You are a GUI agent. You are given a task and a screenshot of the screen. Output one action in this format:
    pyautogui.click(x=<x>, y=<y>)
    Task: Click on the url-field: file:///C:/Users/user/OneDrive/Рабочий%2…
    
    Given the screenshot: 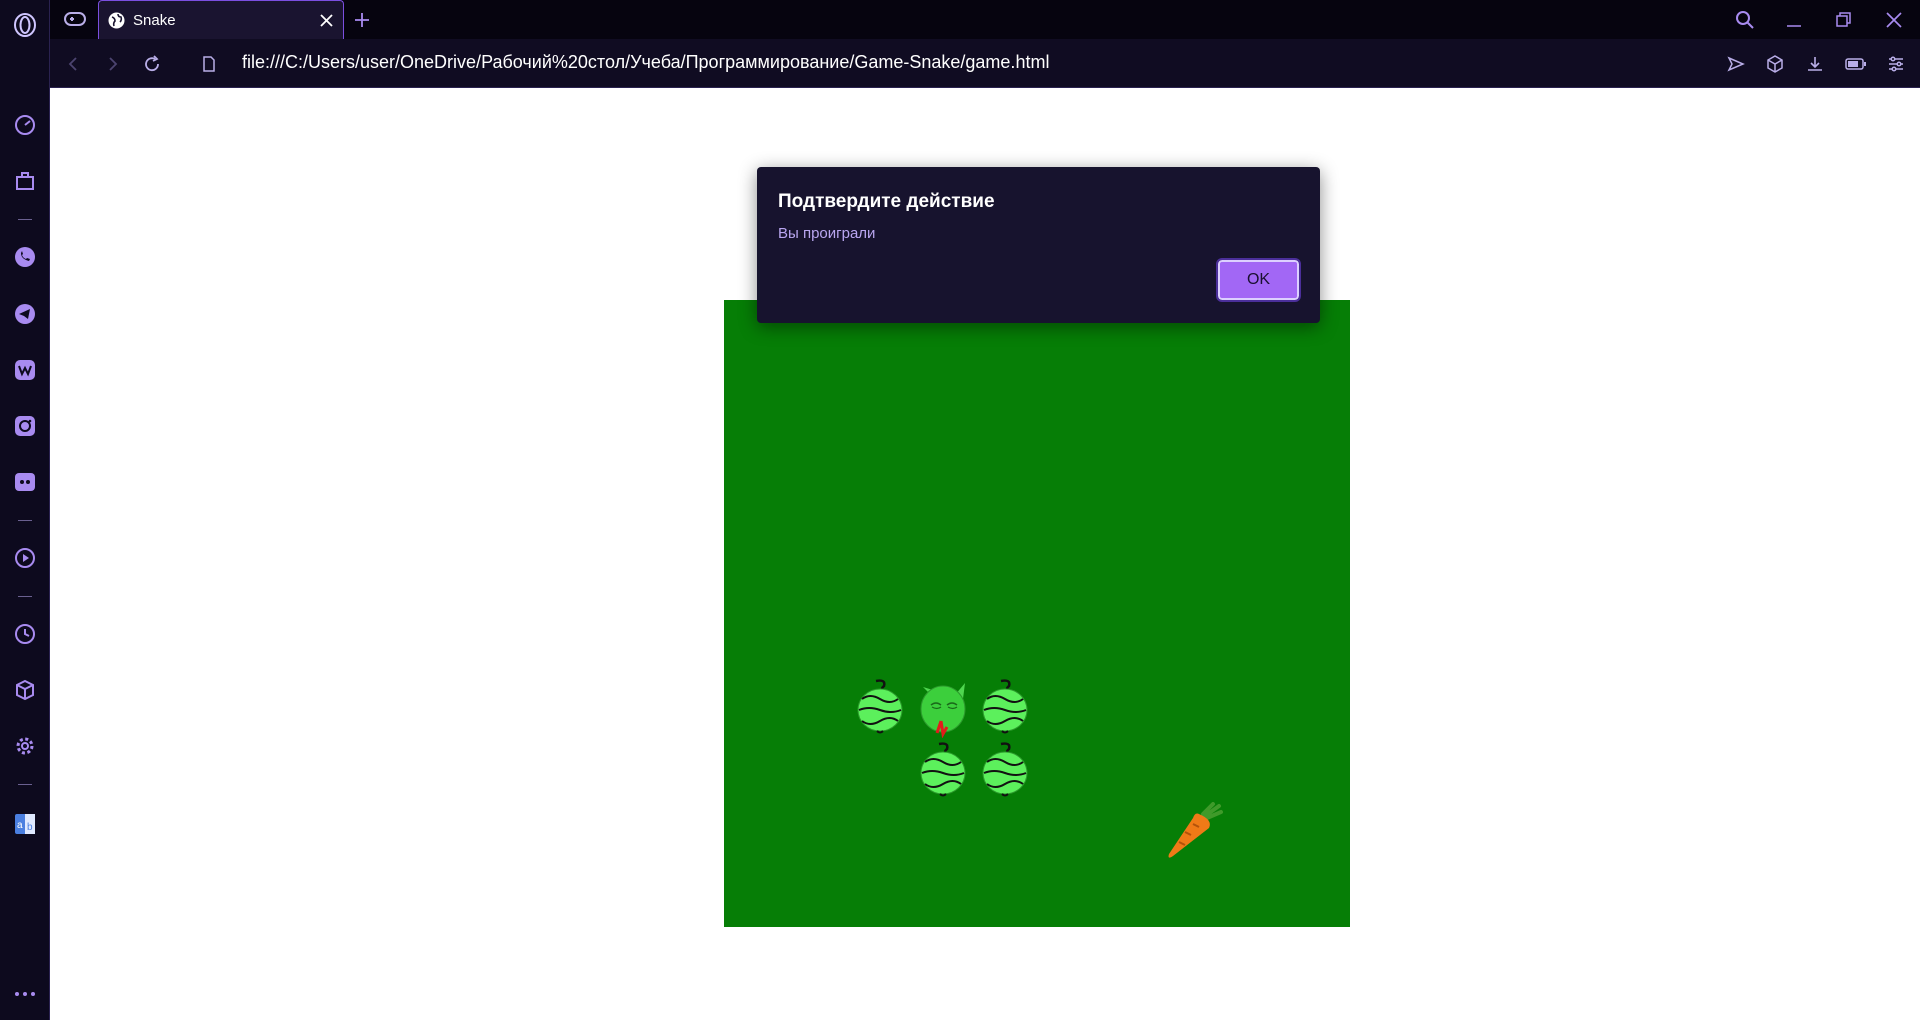 What is the action you would take?
    pyautogui.click(x=645, y=62)
    